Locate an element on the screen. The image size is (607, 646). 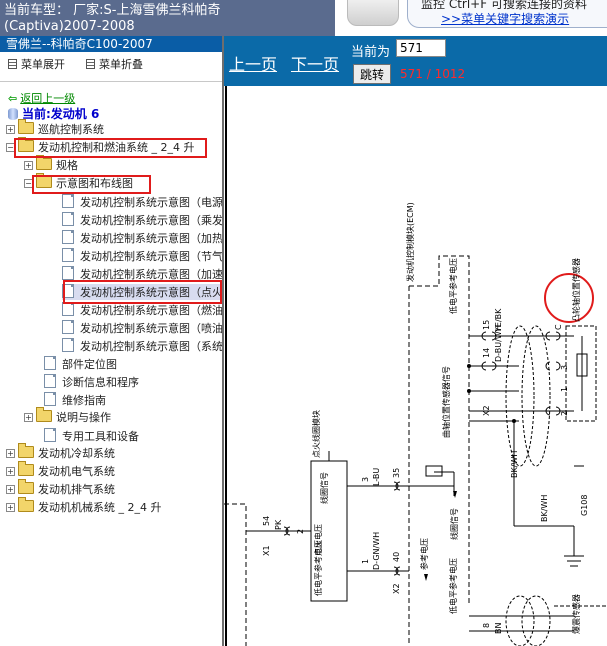
tree-item-schematic-fuel: 发动机控制系统示意图（燃油 is located at coordinates (142, 310).